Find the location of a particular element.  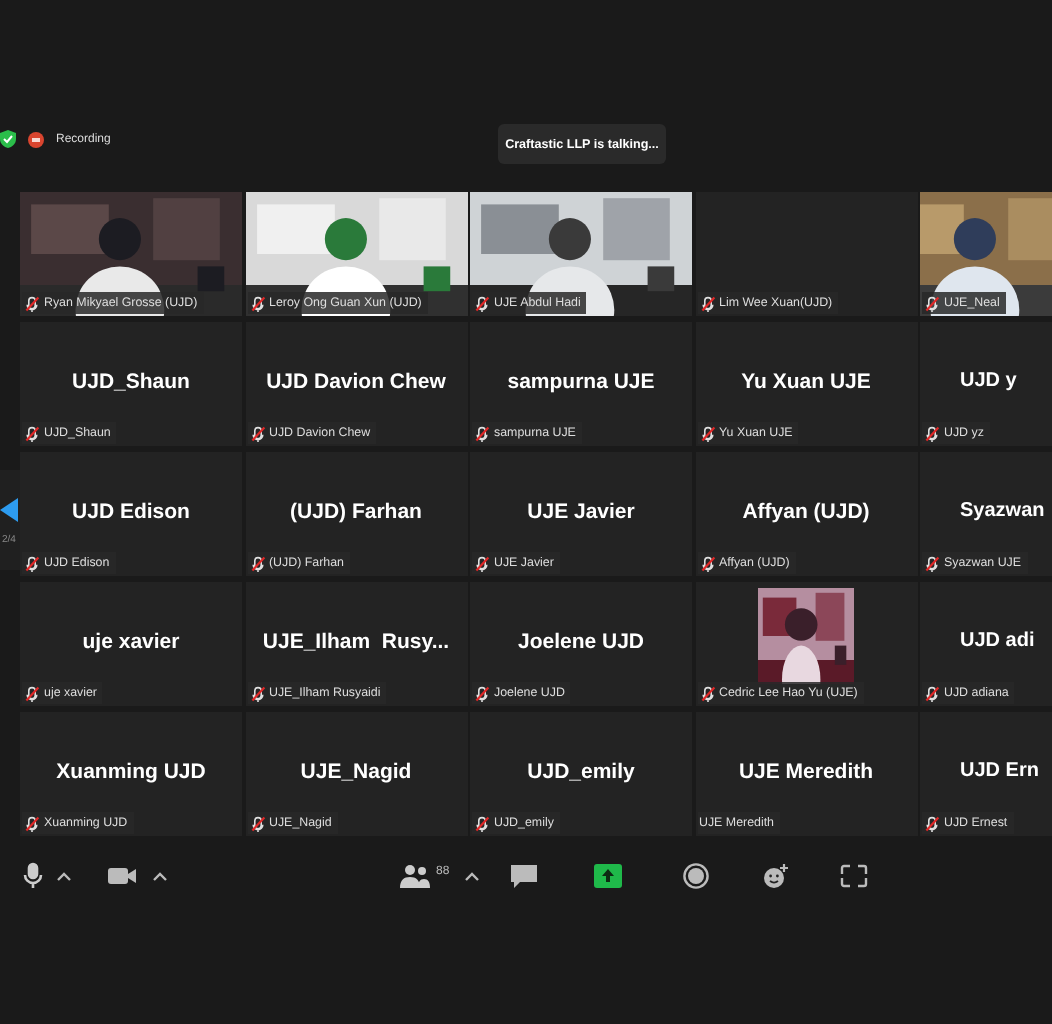

participant-name: UJD_emily is located at coordinates (581, 772).